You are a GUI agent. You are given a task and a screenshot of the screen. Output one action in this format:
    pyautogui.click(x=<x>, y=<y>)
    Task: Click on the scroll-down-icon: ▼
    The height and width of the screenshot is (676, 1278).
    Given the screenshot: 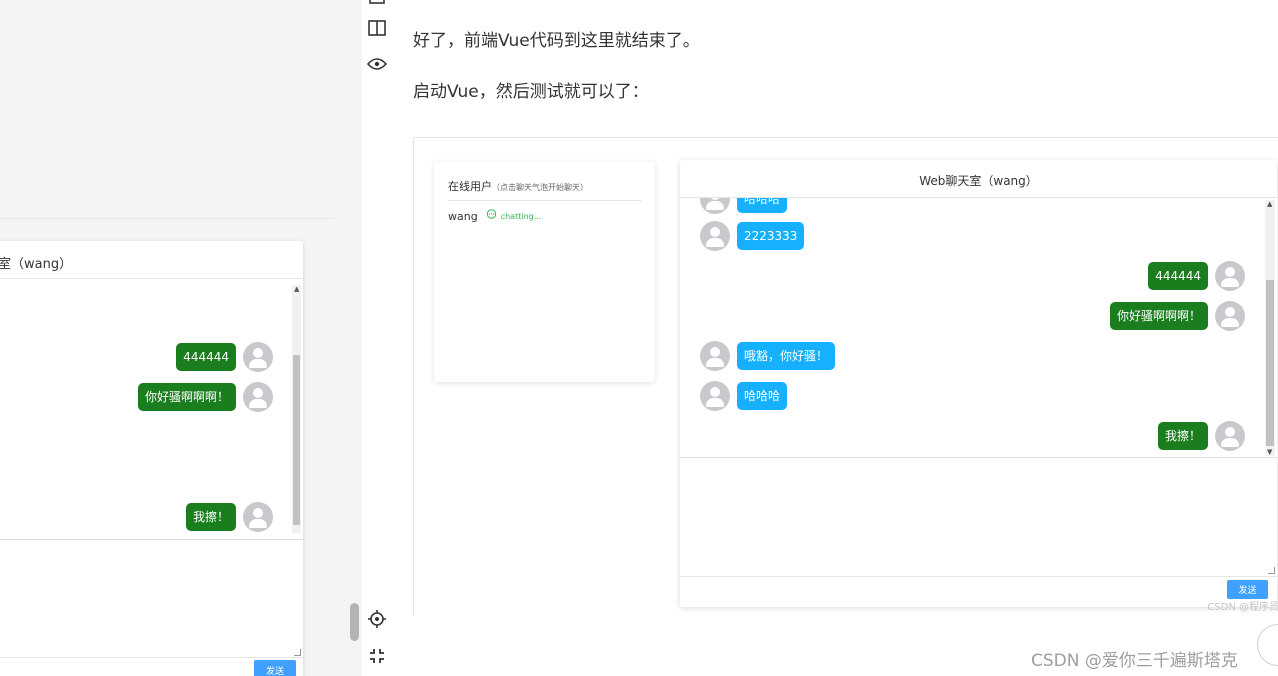 What is the action you would take?
    pyautogui.click(x=1269, y=452)
    